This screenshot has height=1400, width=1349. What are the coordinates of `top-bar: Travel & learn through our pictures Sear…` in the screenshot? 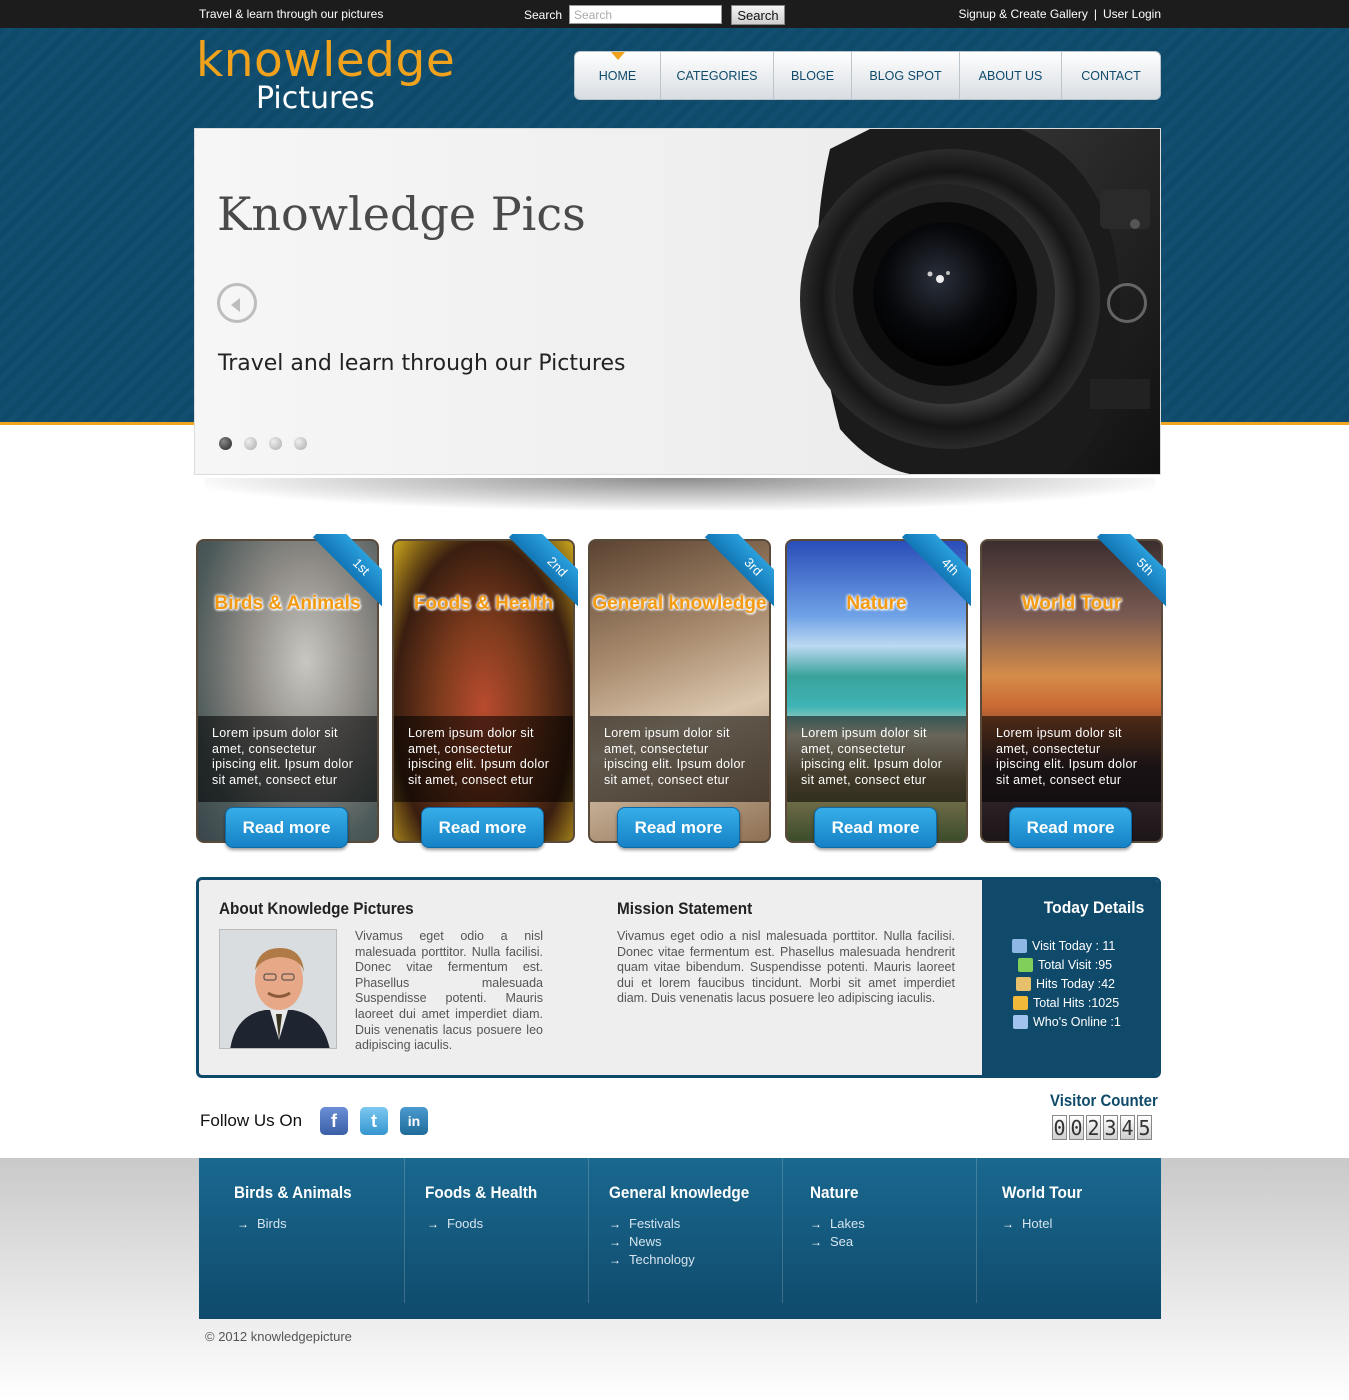 It's located at (674, 14).